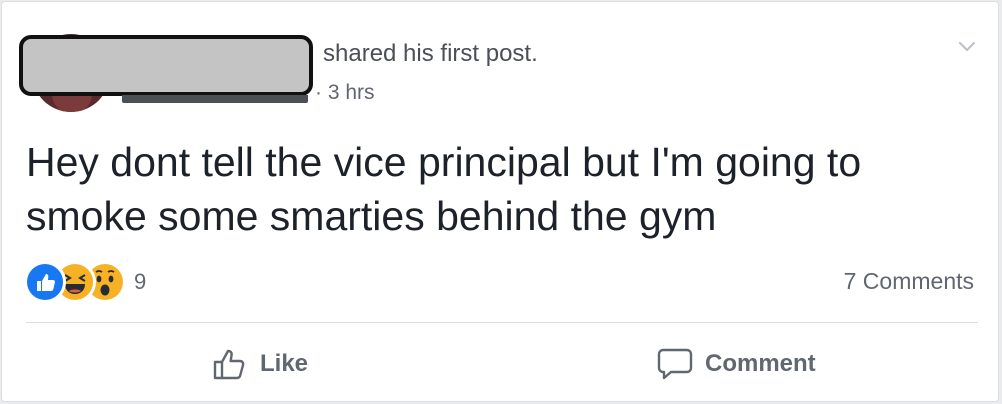 The width and height of the screenshot is (1002, 404). What do you see at coordinates (675, 364) in the screenshot?
I see `comment-bubble-icon` at bounding box center [675, 364].